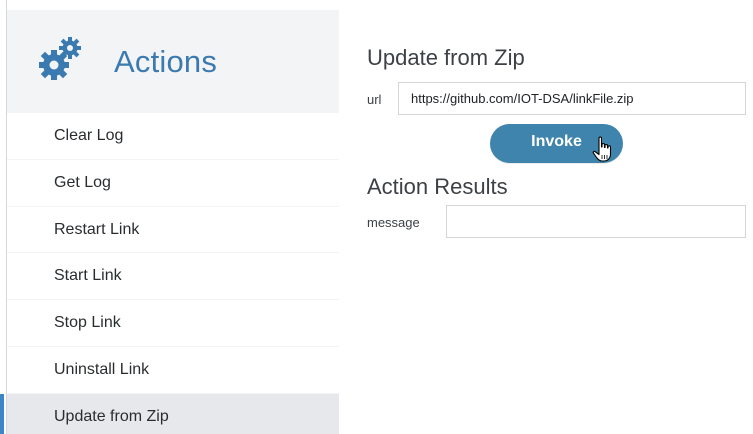 This screenshot has height=434, width=753. Describe the element at coordinates (572, 98) in the screenshot. I see `url-input` at that location.